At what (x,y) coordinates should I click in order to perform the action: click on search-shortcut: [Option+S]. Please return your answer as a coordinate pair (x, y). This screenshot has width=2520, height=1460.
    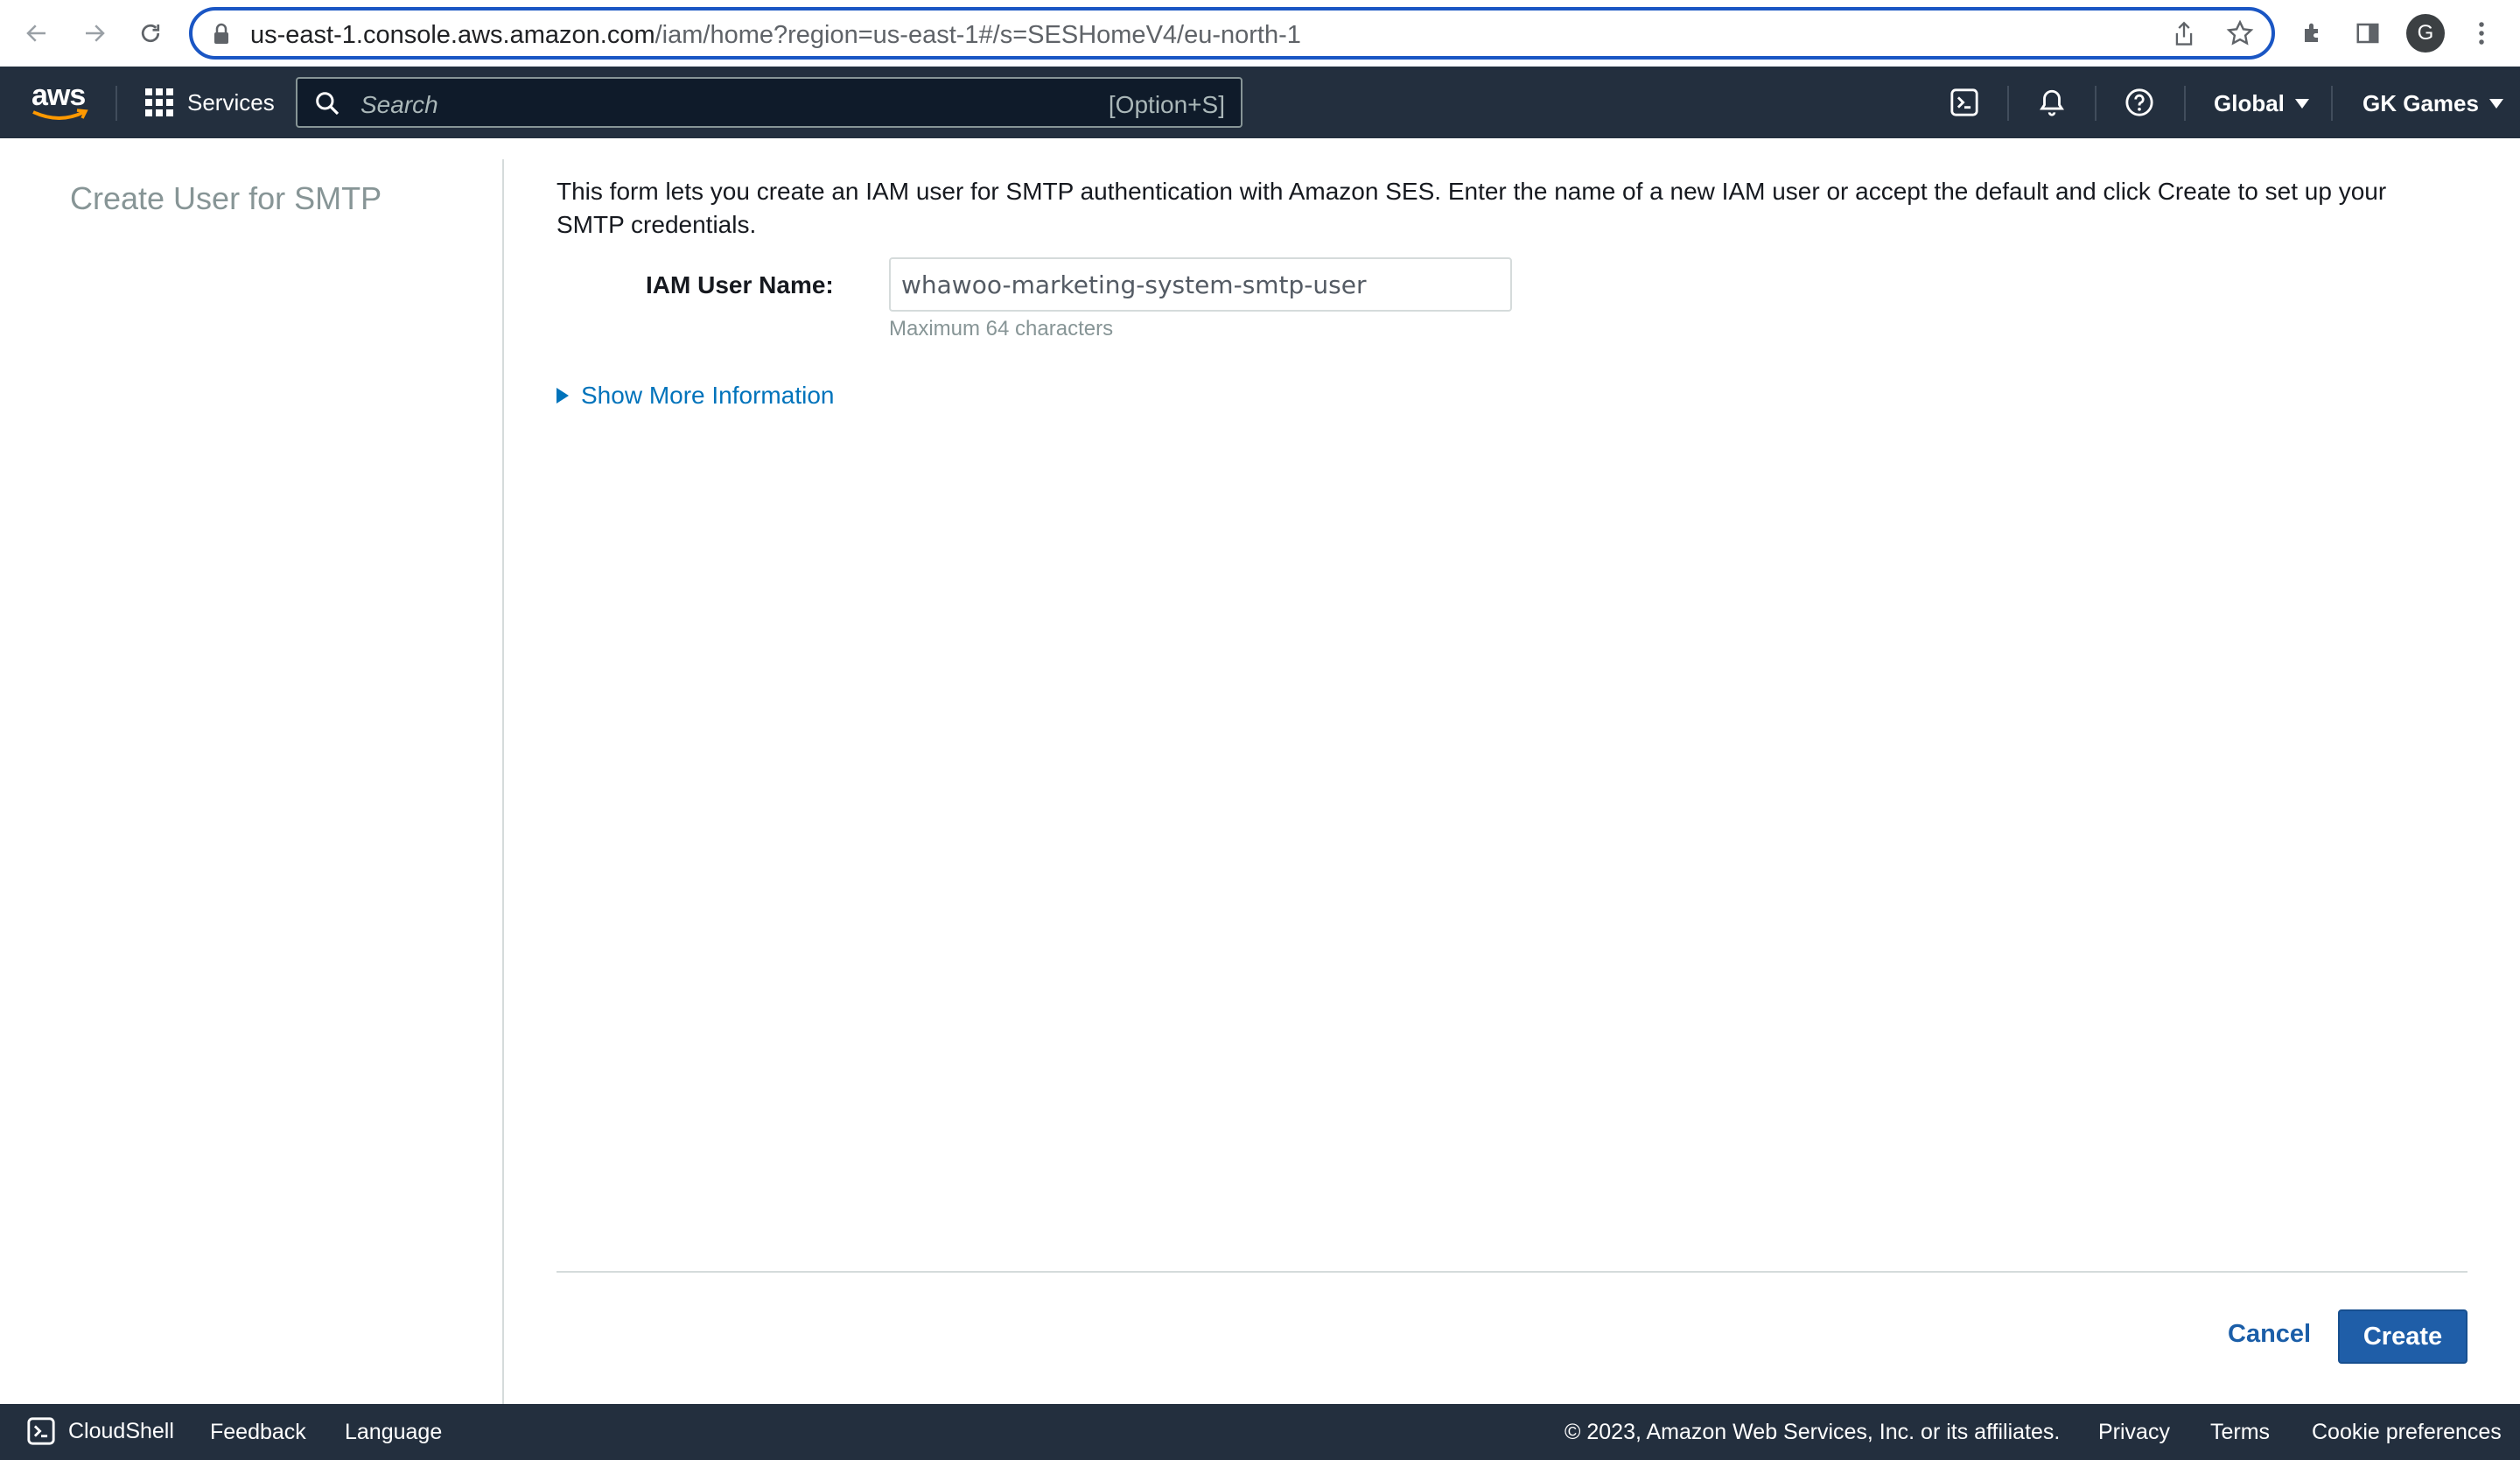
    Looking at the image, I should click on (1166, 105).